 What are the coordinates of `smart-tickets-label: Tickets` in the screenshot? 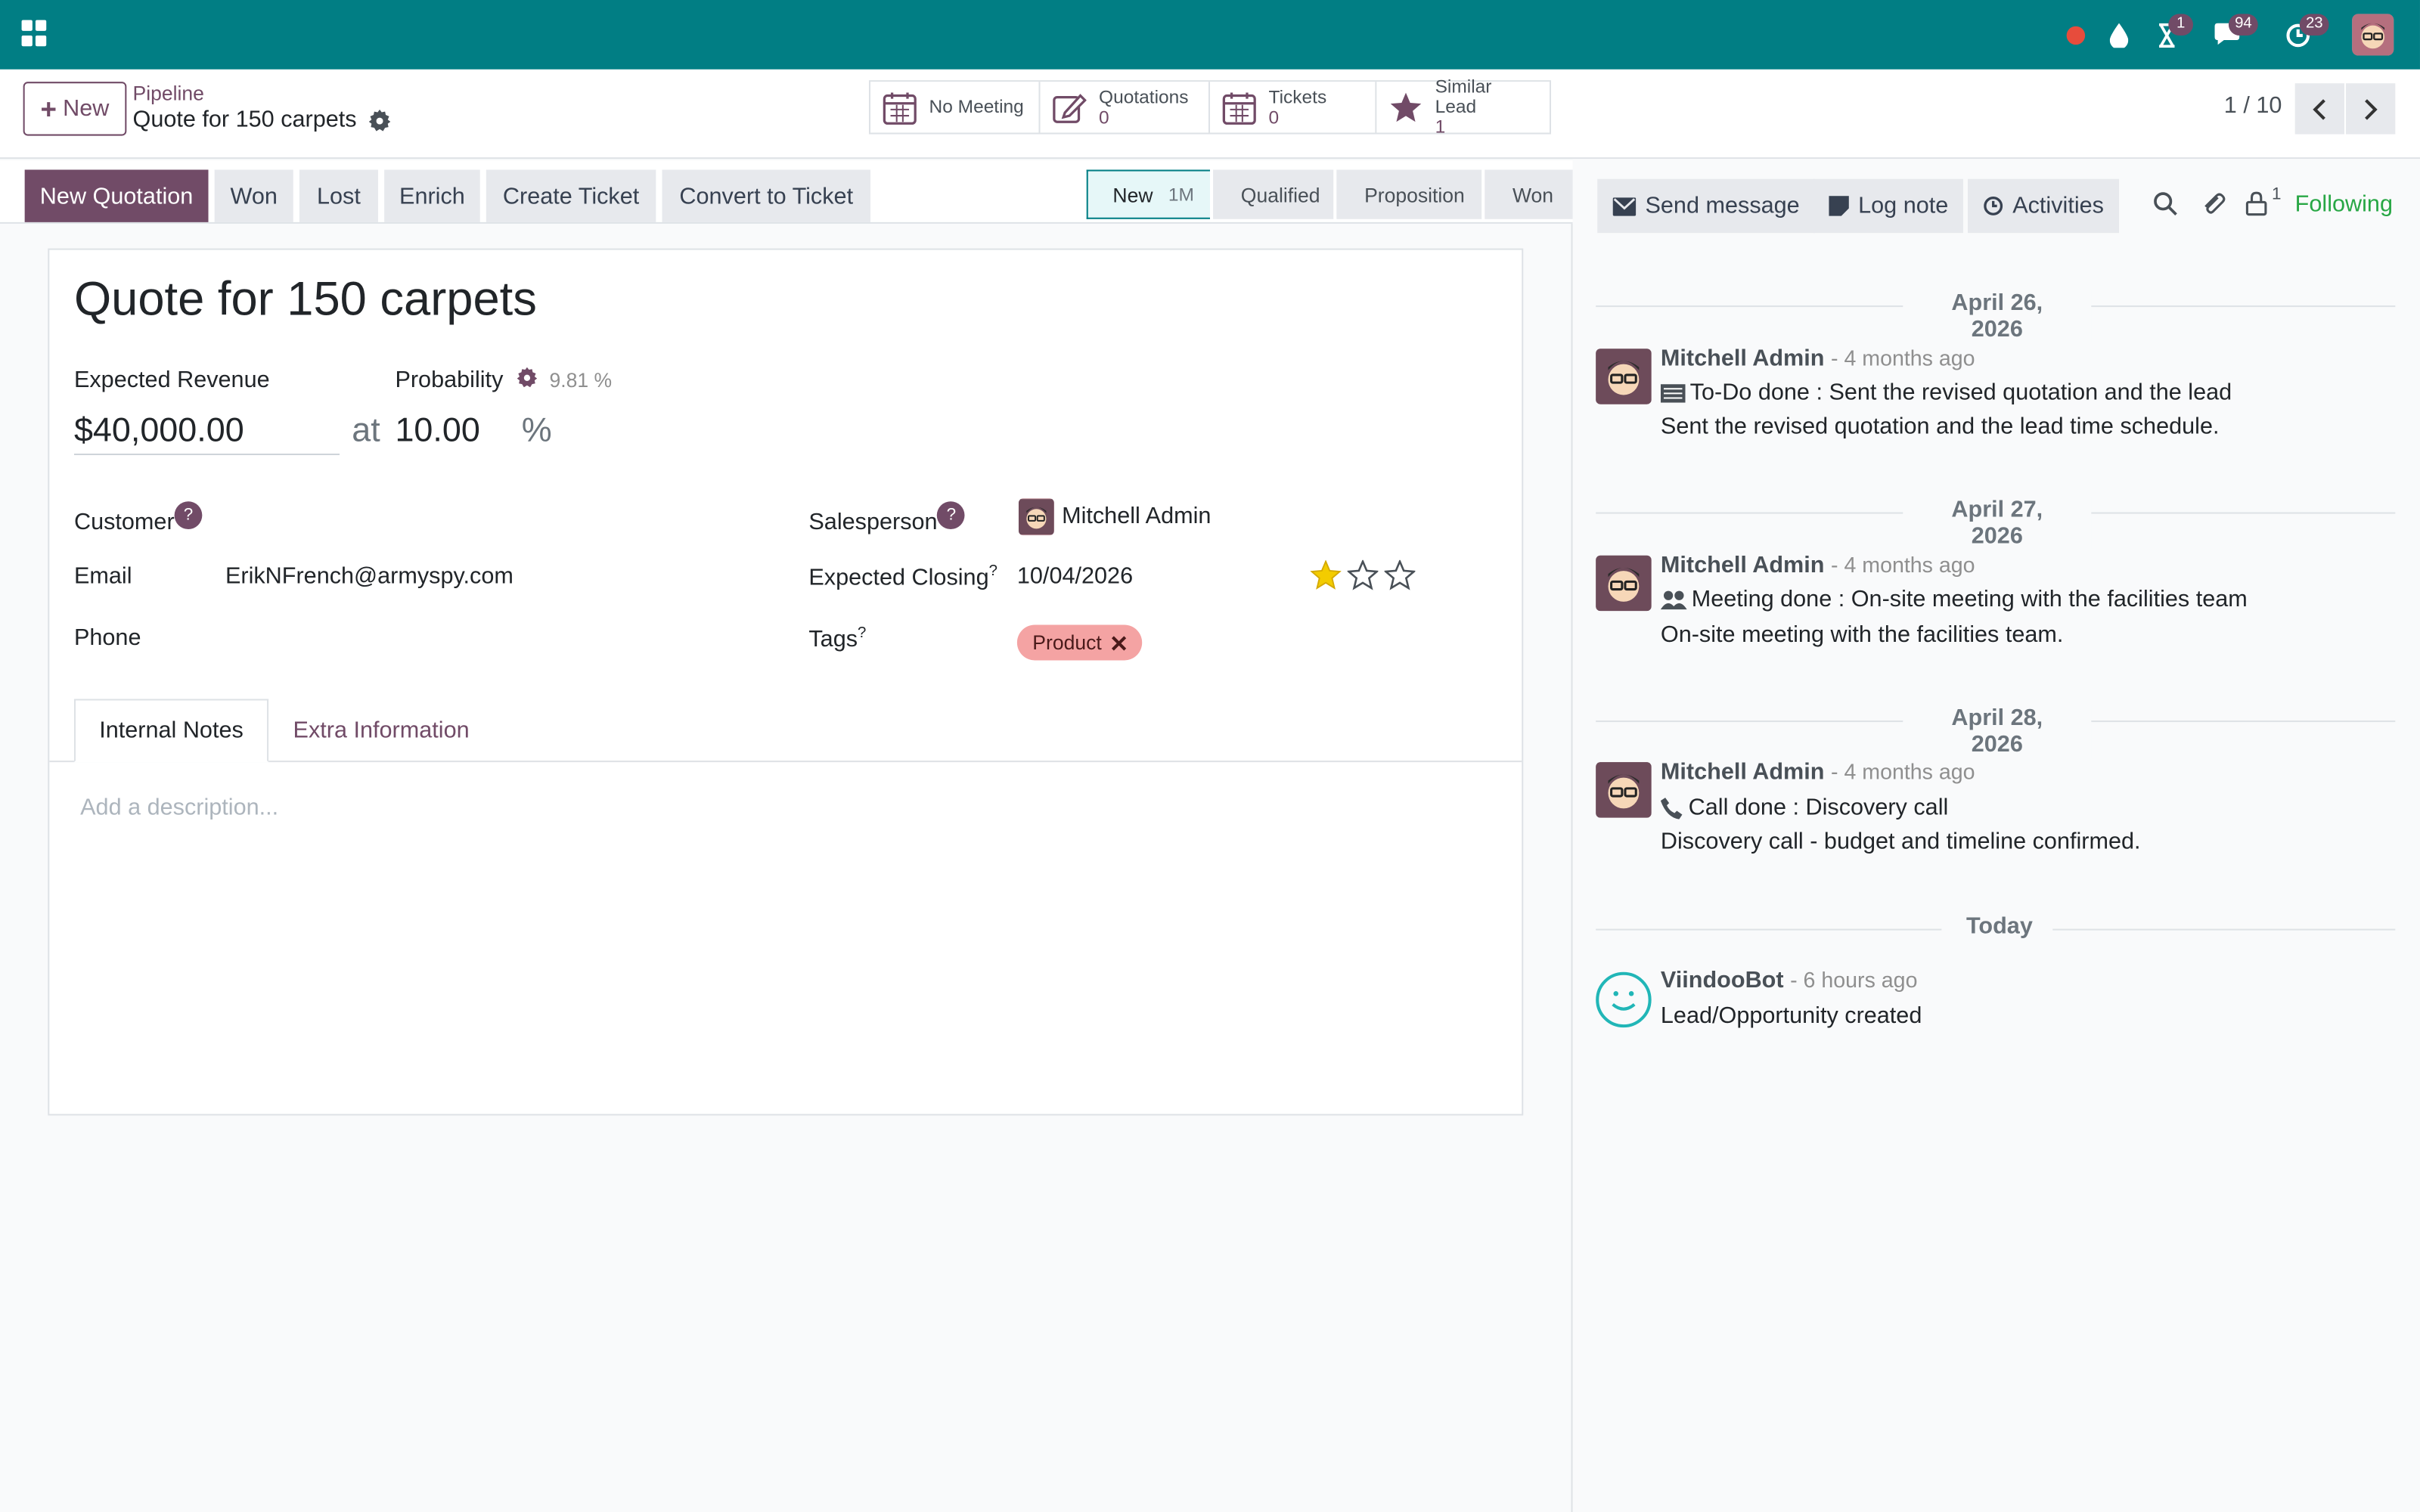 It's located at (1297, 96).